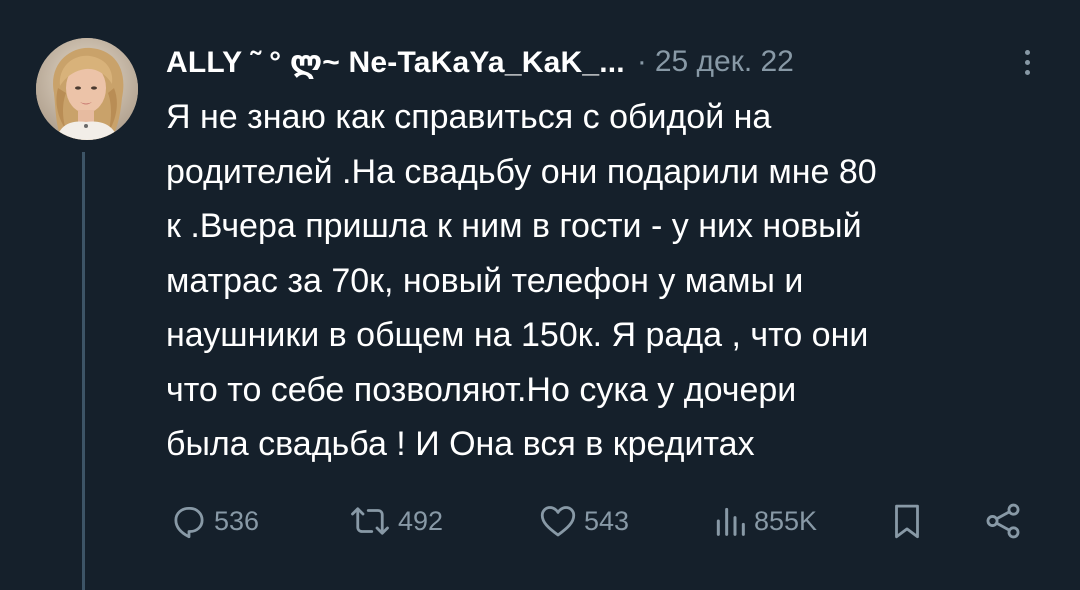 The image size is (1080, 590). I want to click on action-bar: 536 492 543 855K, so click(606, 521).